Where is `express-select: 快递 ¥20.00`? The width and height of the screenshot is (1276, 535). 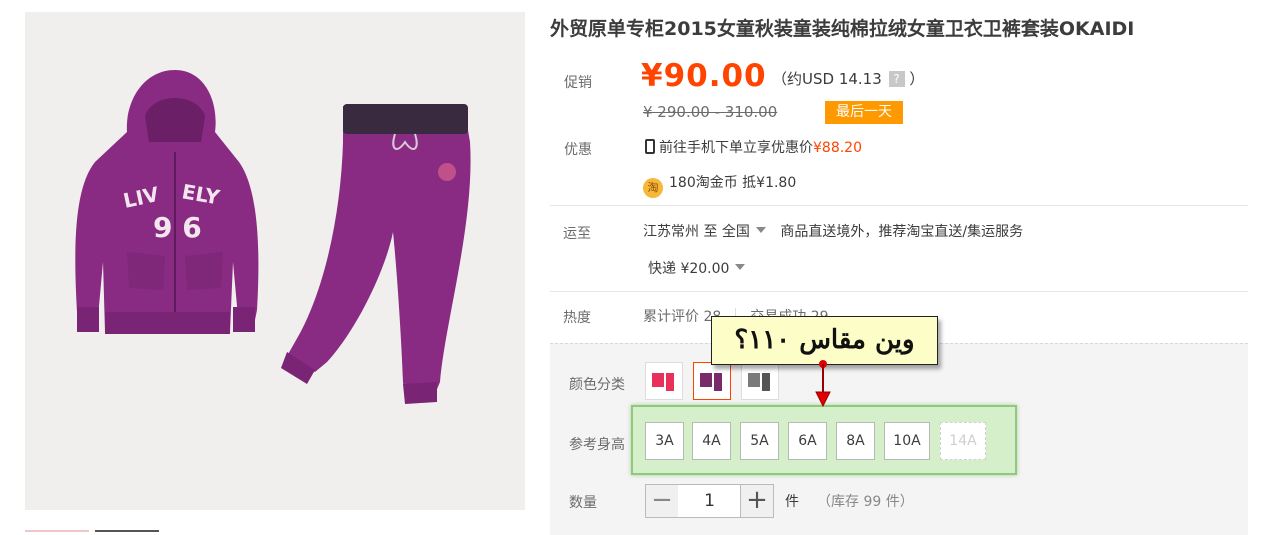
express-select: 快递 ¥20.00 is located at coordinates (701, 268).